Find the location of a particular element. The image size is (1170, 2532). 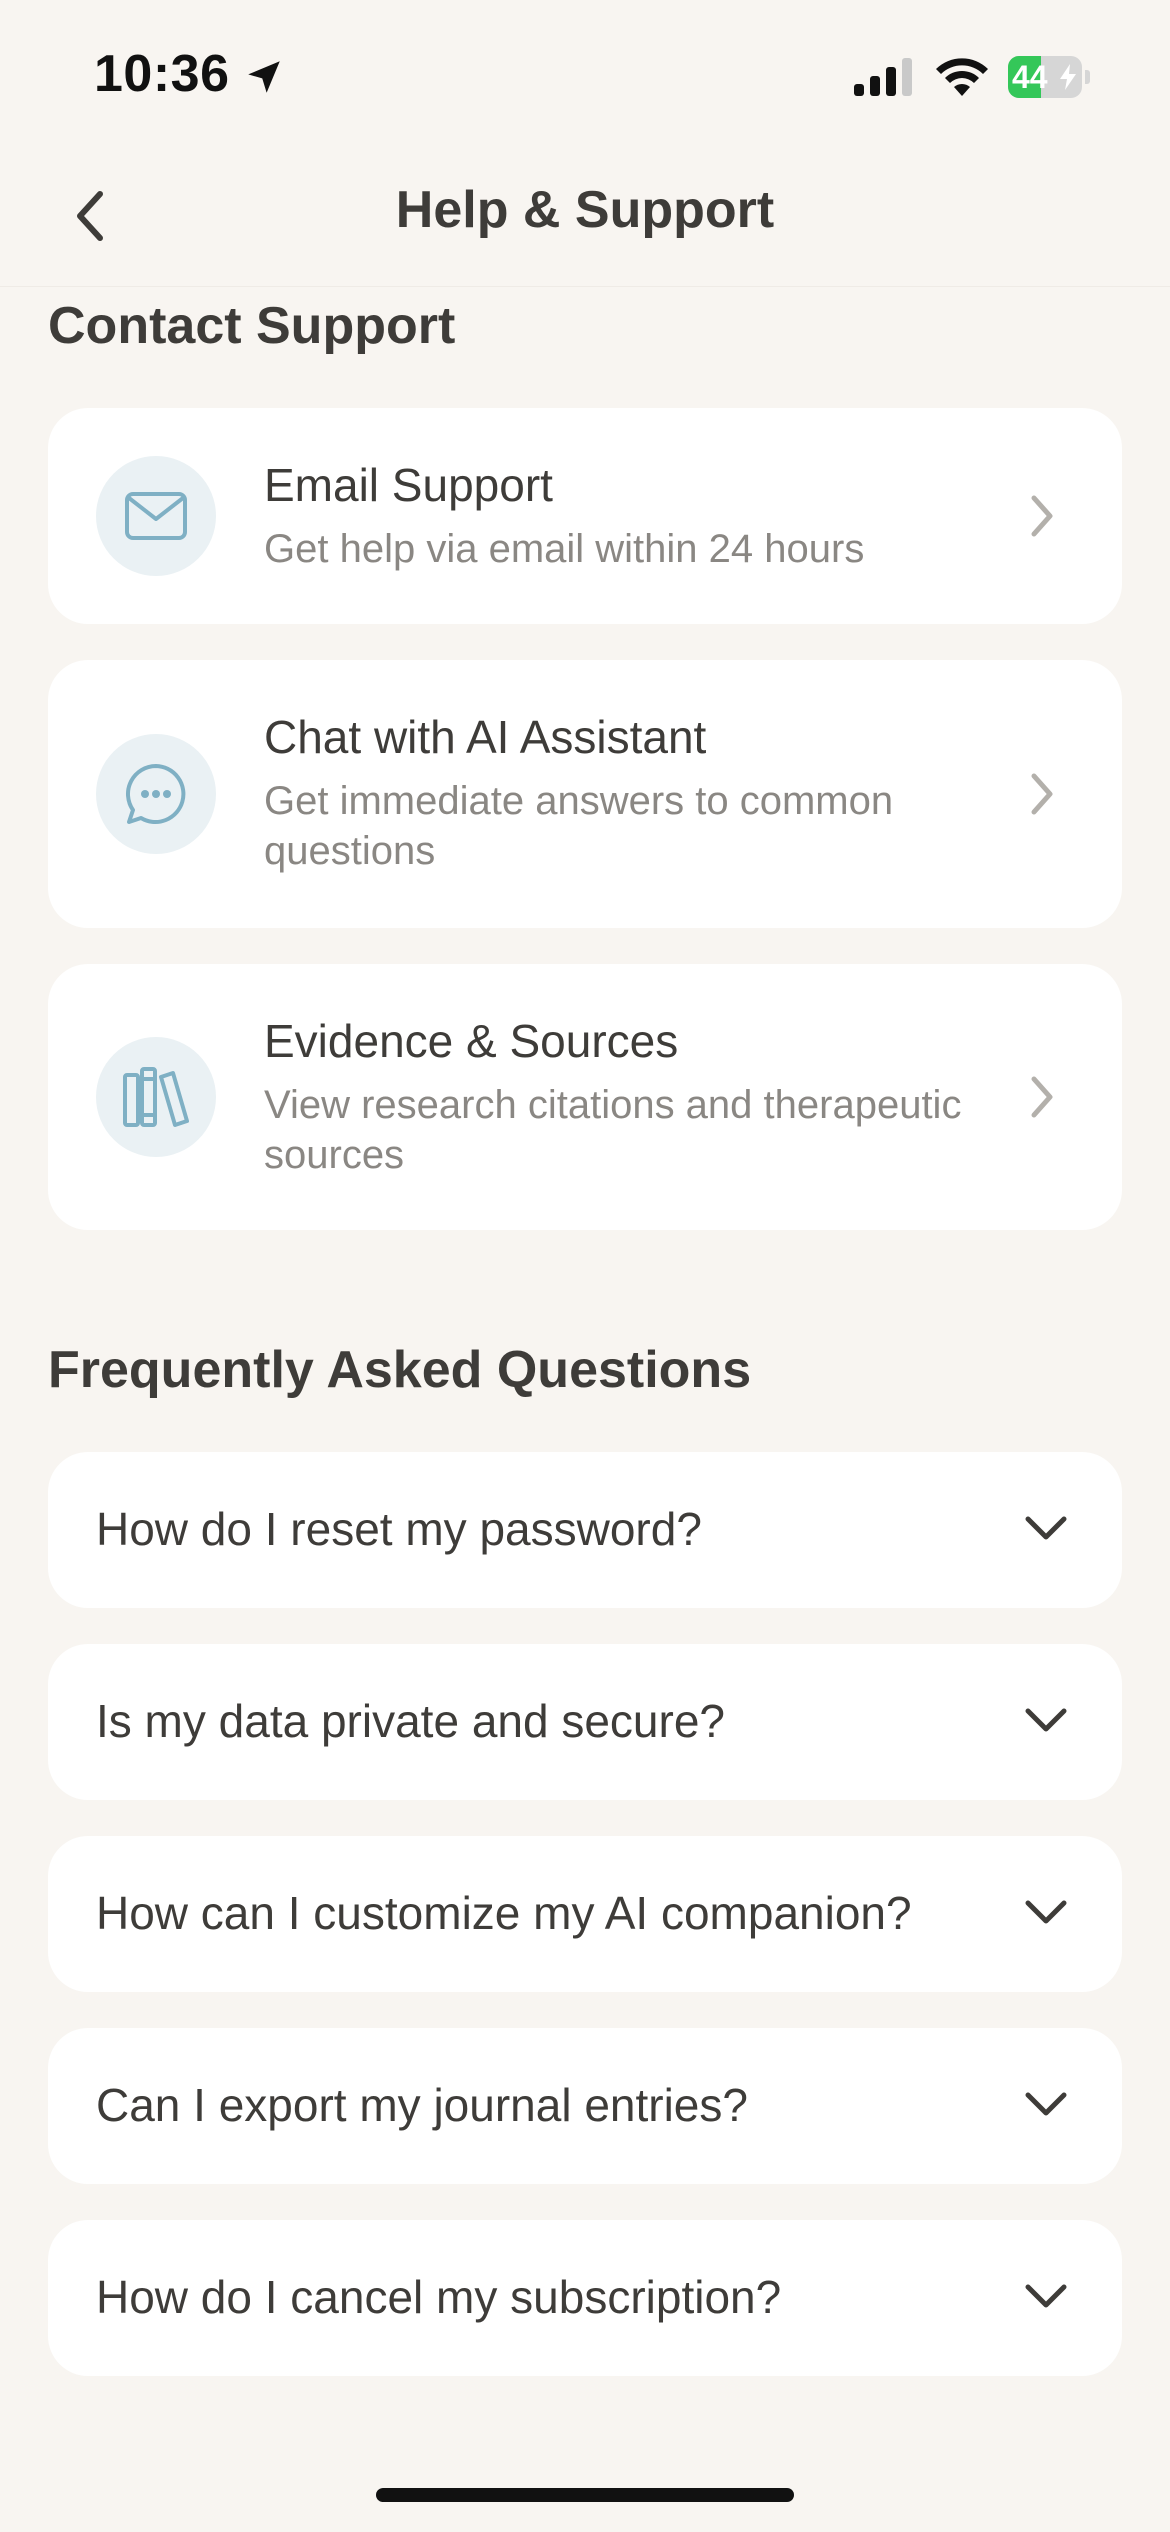

evidence-sources-title: Evidence & Sources is located at coordinates (471, 1041).